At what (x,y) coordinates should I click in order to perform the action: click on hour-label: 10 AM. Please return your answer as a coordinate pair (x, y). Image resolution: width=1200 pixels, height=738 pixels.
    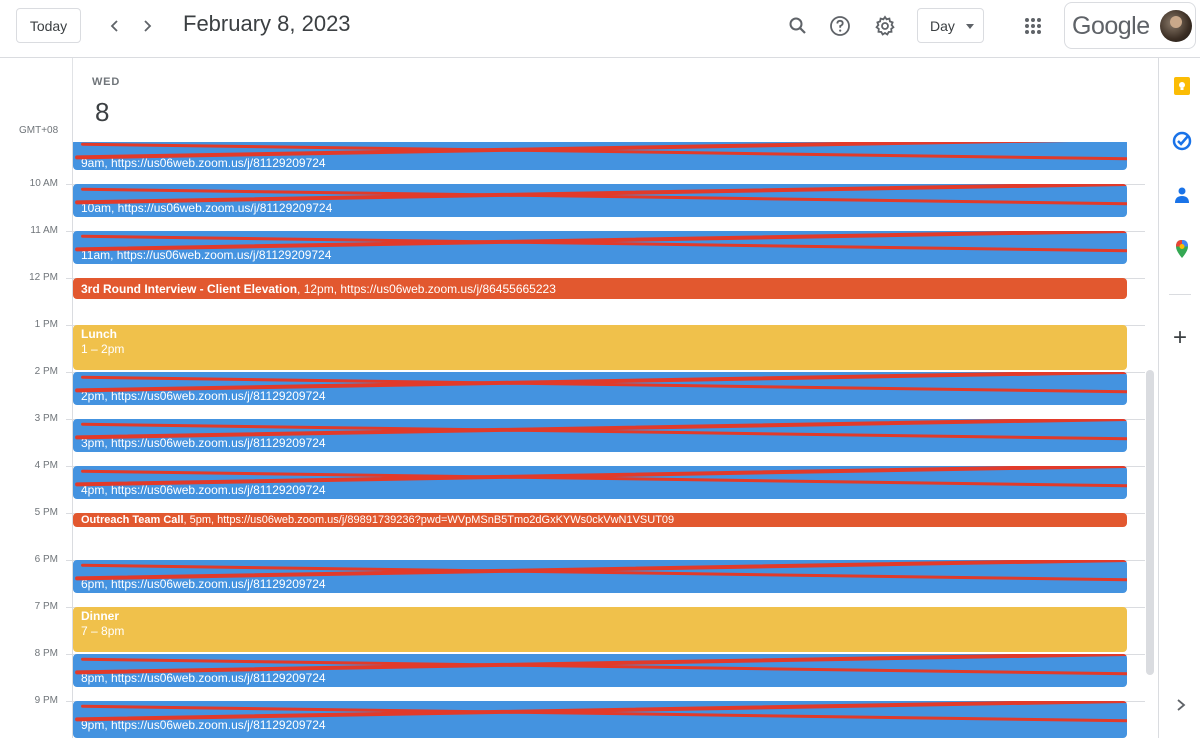
    Looking at the image, I should click on (43, 183).